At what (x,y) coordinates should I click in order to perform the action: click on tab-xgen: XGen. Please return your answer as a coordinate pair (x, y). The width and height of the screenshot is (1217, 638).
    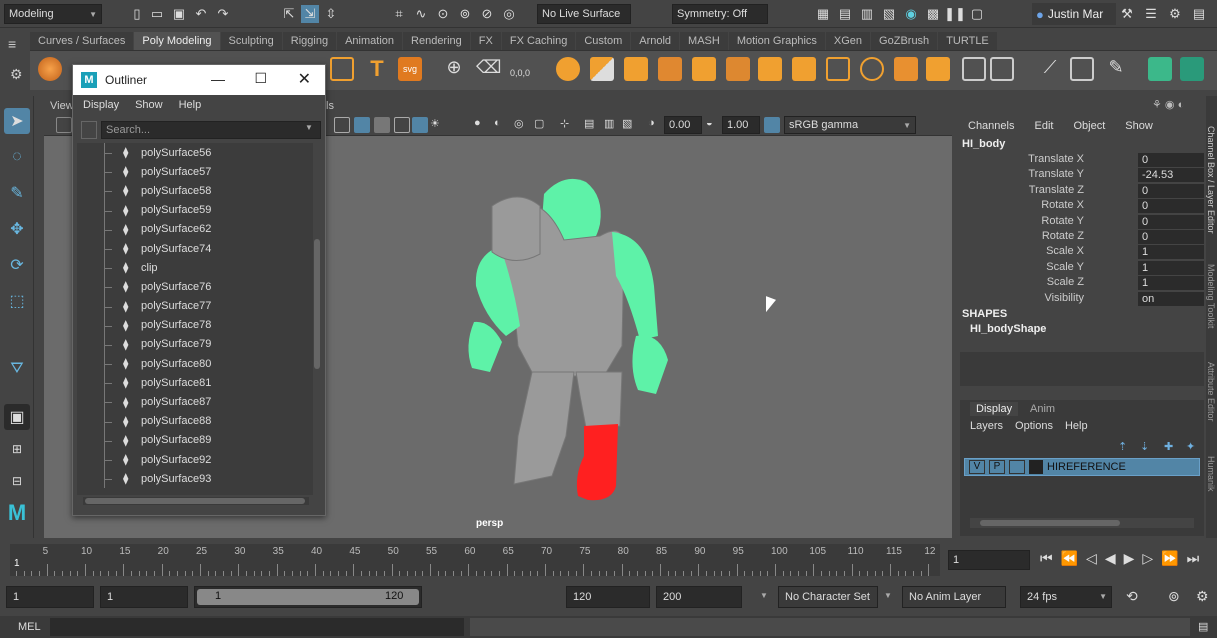
    Looking at the image, I should click on (848, 41).